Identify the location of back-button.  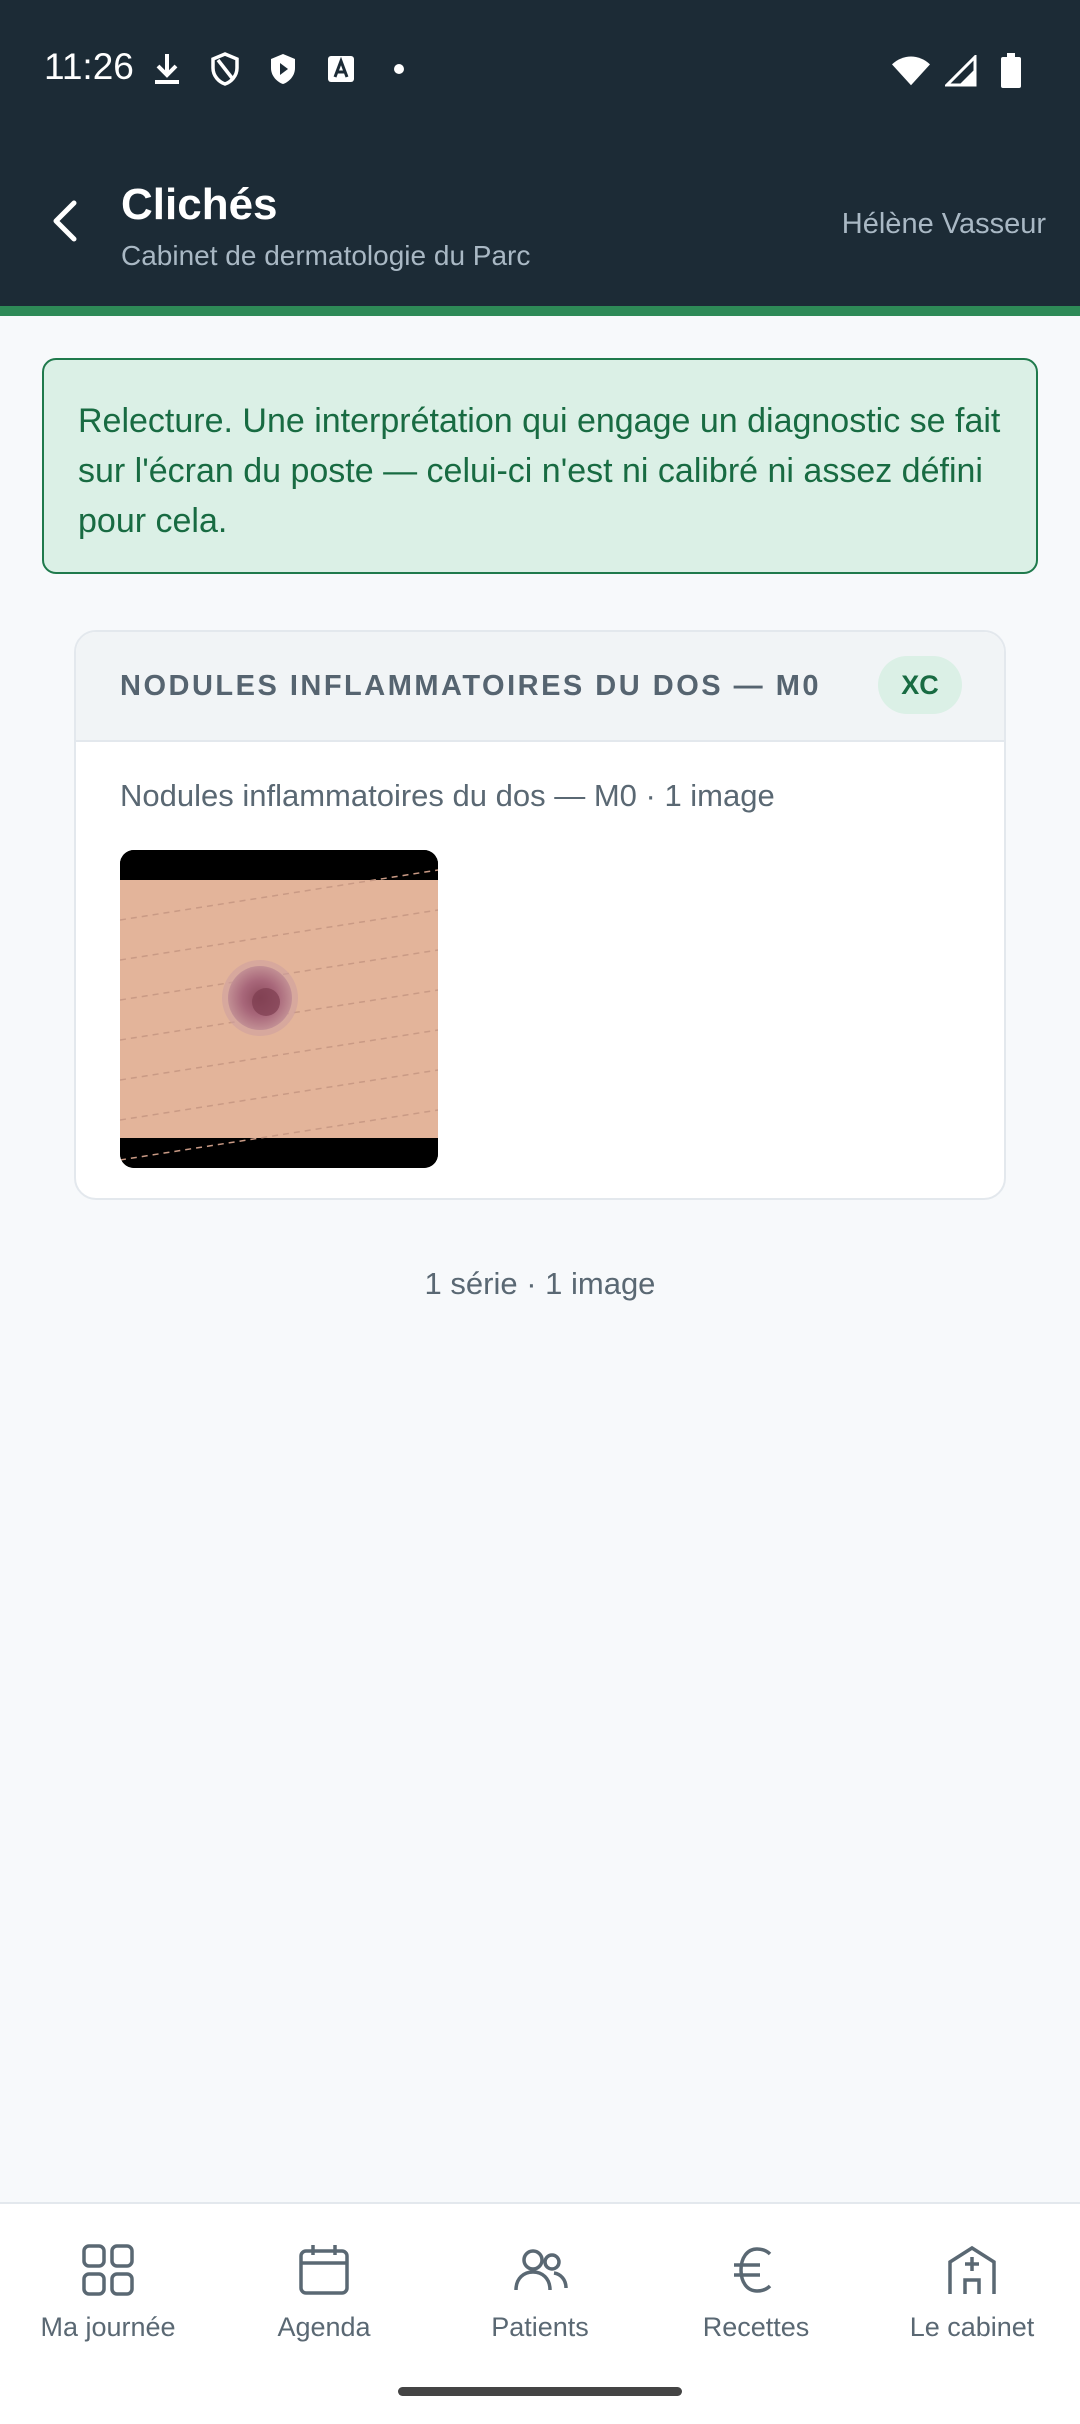
(65, 223).